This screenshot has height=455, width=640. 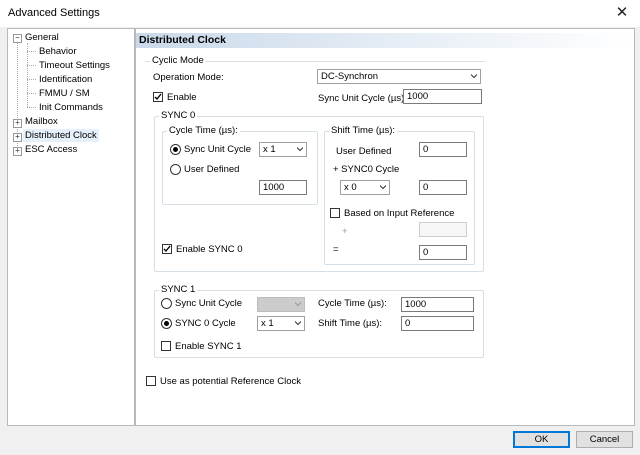 What do you see at coordinates (363, 130) in the screenshot?
I see `sync0-shift-time-label: Shift Time (µs):` at bounding box center [363, 130].